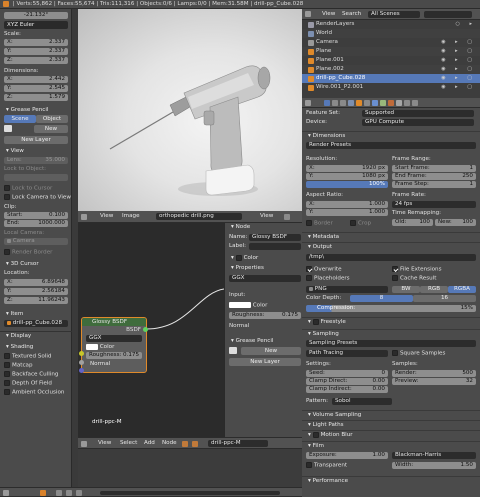 Image resolution: width=480 pixels, height=497 pixels. Describe the element at coordinates (462, 289) in the screenshot. I see `color-rgba-button: RGBA` at that location.